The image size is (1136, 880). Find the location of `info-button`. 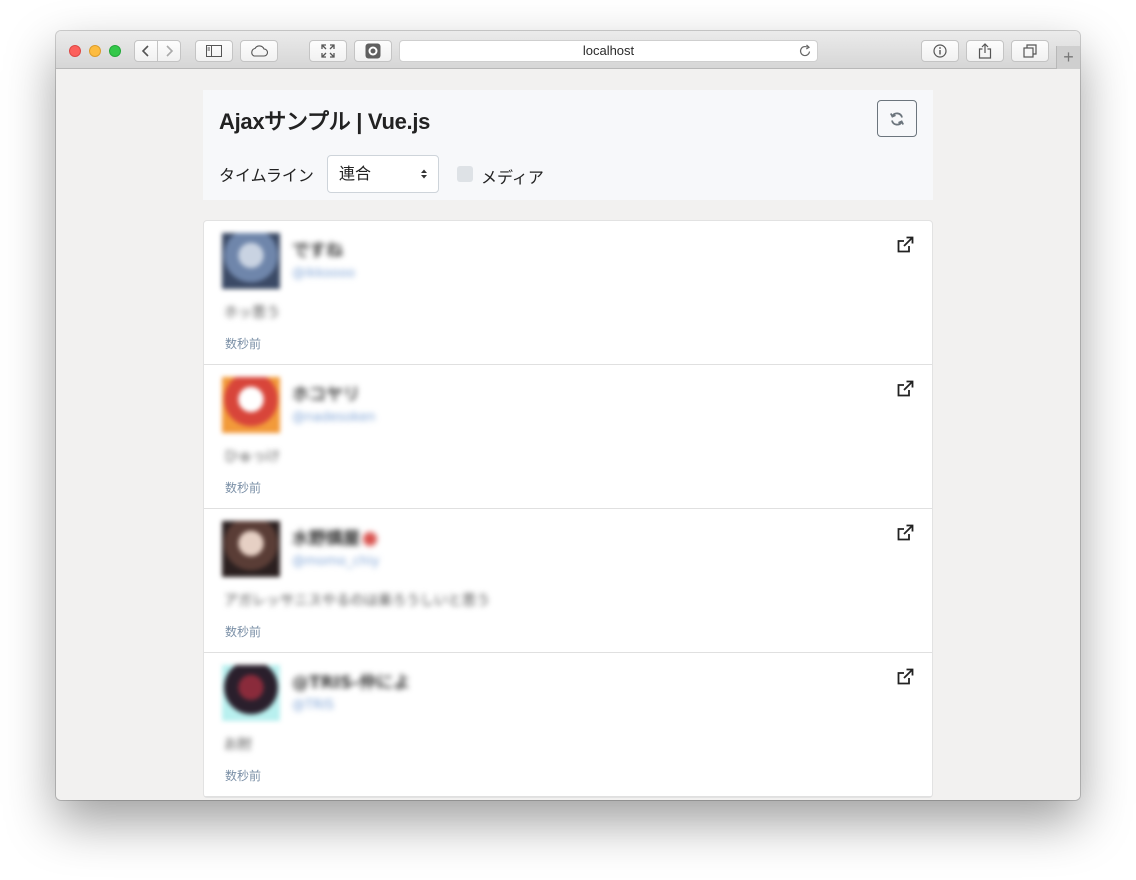

info-button is located at coordinates (940, 51).